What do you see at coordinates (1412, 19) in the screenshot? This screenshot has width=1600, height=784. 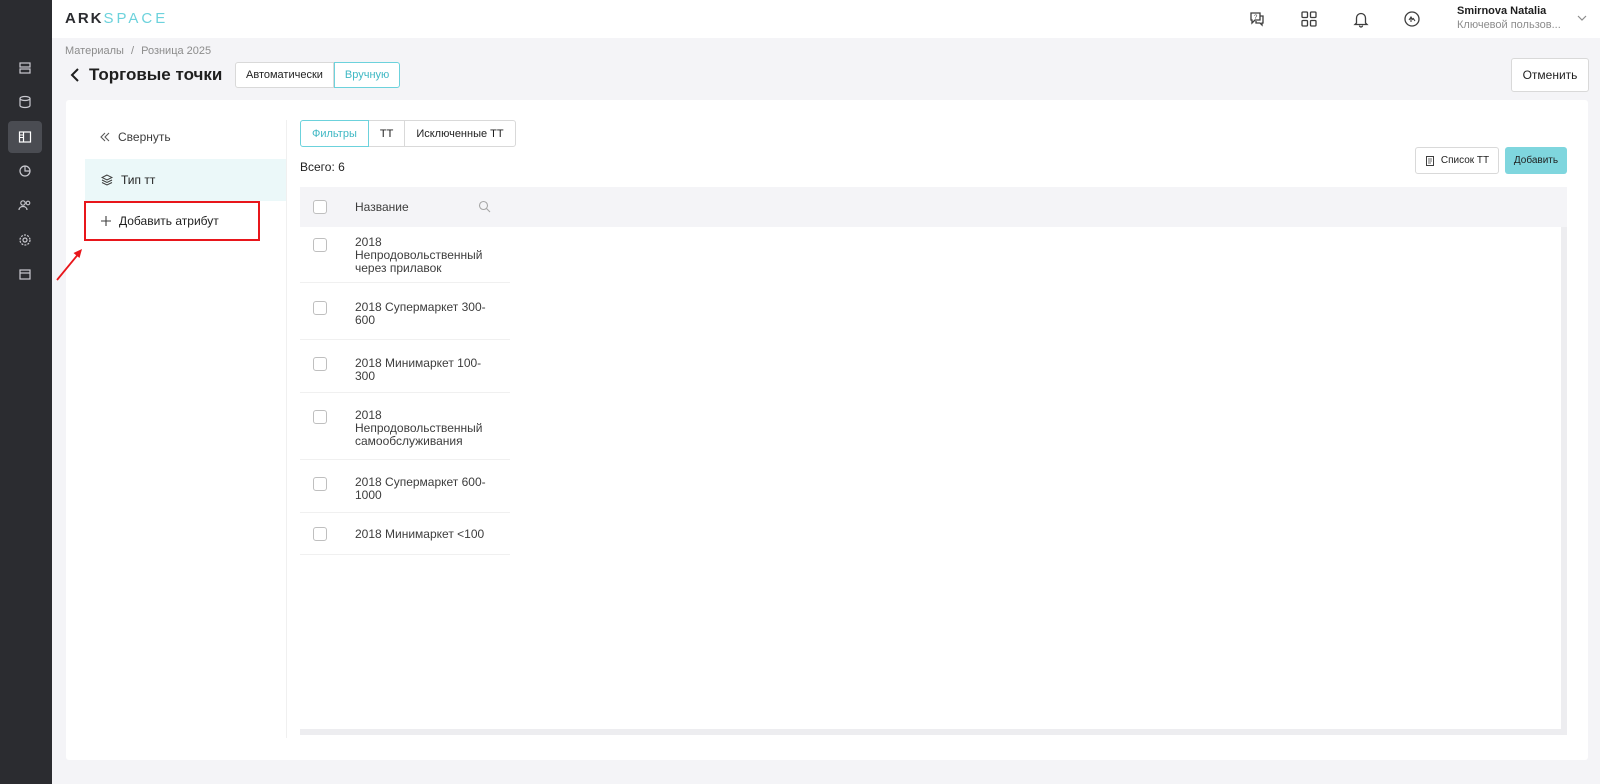 I see `sync-icon` at bounding box center [1412, 19].